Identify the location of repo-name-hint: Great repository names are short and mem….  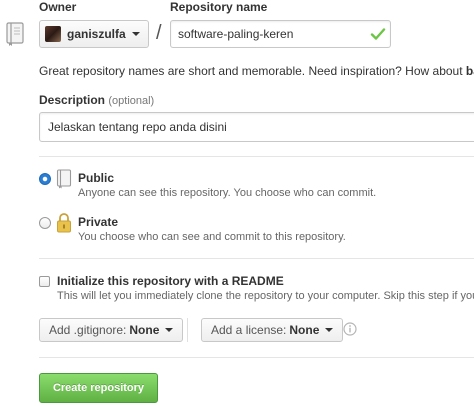
(256, 71).